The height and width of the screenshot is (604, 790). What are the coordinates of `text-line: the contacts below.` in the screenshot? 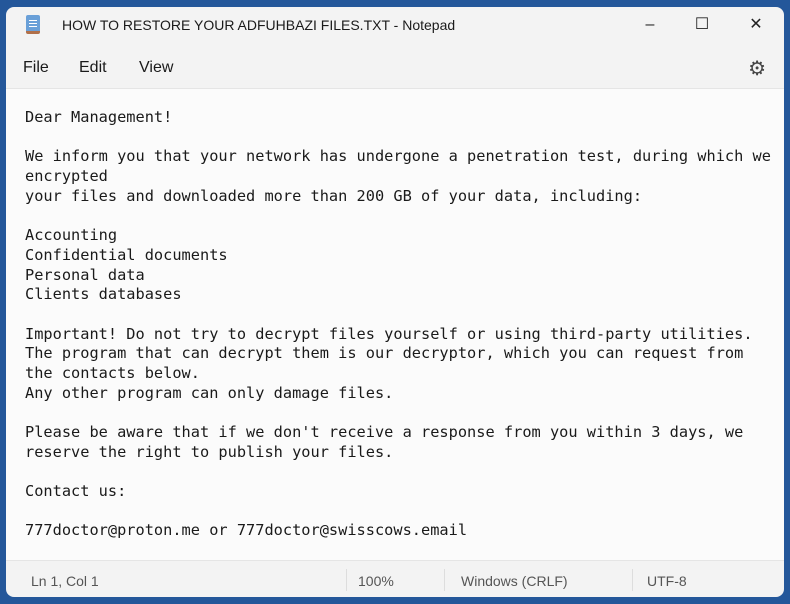 It's located at (112, 372).